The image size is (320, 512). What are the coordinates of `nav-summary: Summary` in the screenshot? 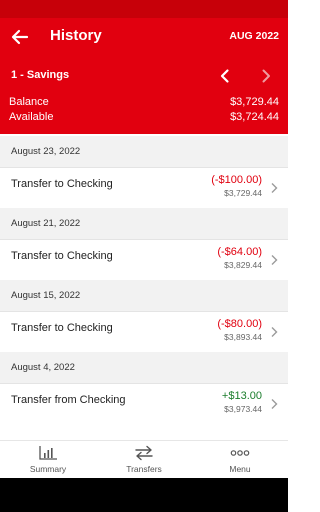 It's located at (48, 460).